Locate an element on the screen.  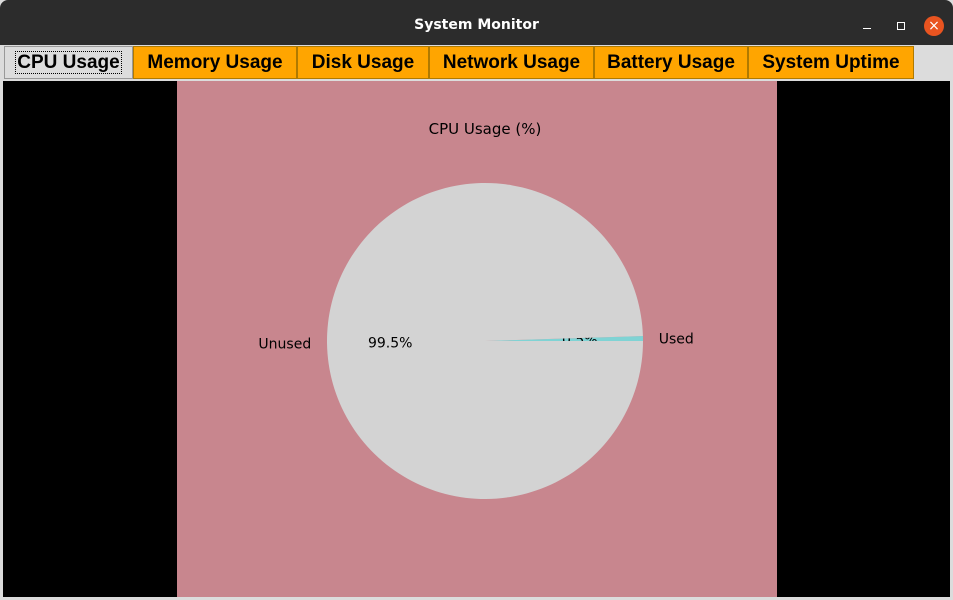
tab-label: Disk Usage is located at coordinates (363, 62).